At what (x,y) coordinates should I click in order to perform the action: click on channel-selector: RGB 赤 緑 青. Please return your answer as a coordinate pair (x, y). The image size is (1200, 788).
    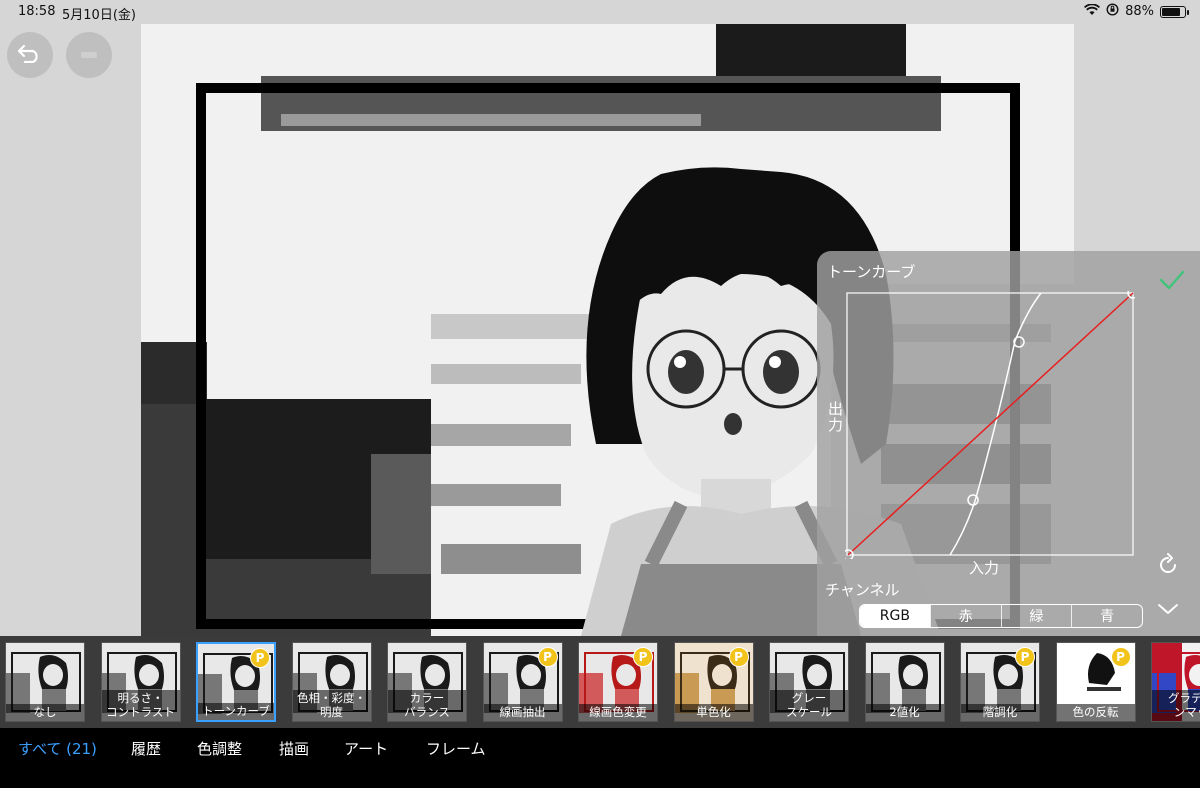
    Looking at the image, I should click on (1001, 616).